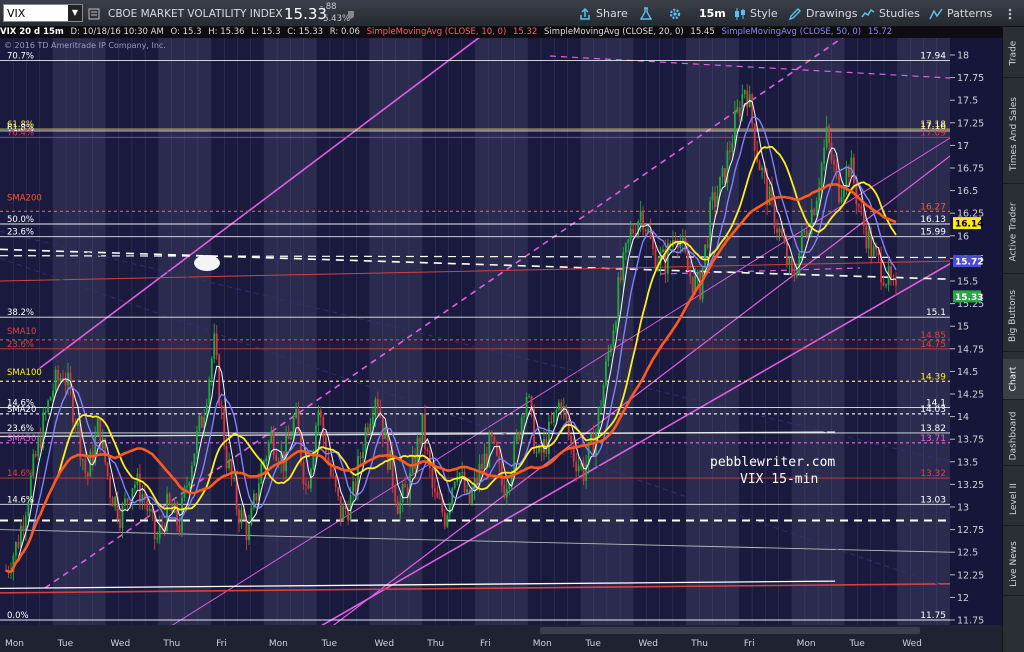 The width and height of the screenshot is (1024, 652). I want to click on flask-icon, so click(648, 13).